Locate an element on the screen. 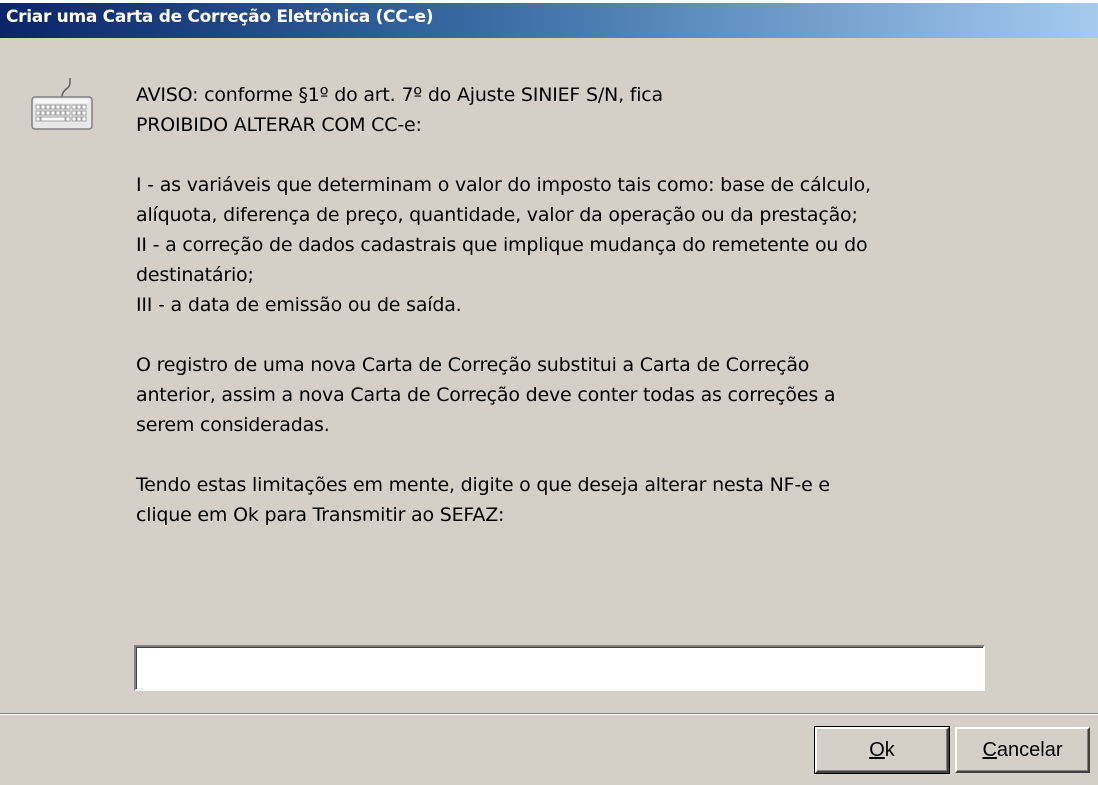  cancel-button: Cancelar is located at coordinates (1022, 750).